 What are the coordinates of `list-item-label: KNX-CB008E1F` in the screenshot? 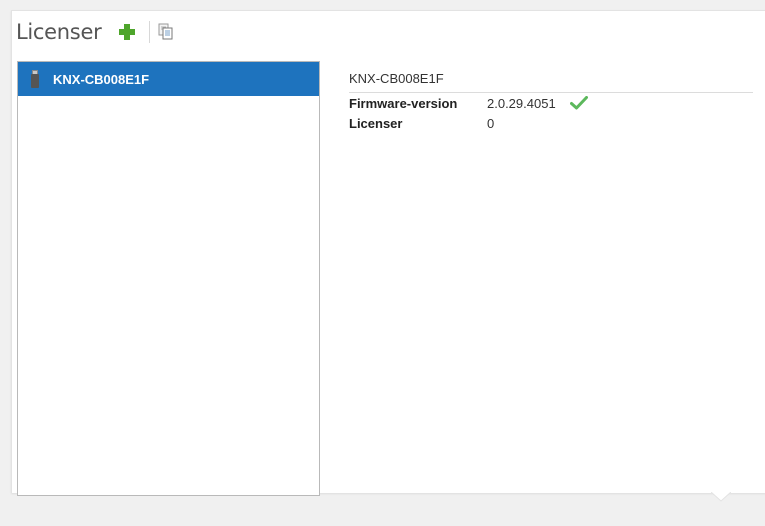 It's located at (101, 79).